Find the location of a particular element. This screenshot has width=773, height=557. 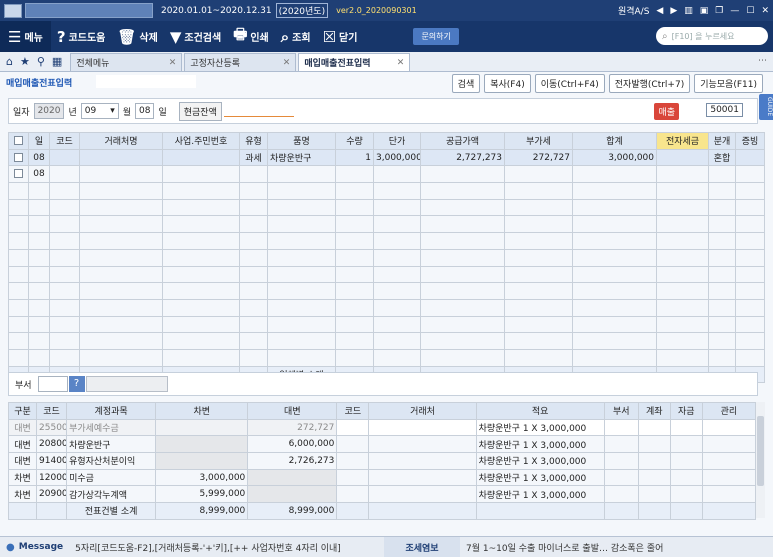

cell-debit is located at coordinates (202, 444).